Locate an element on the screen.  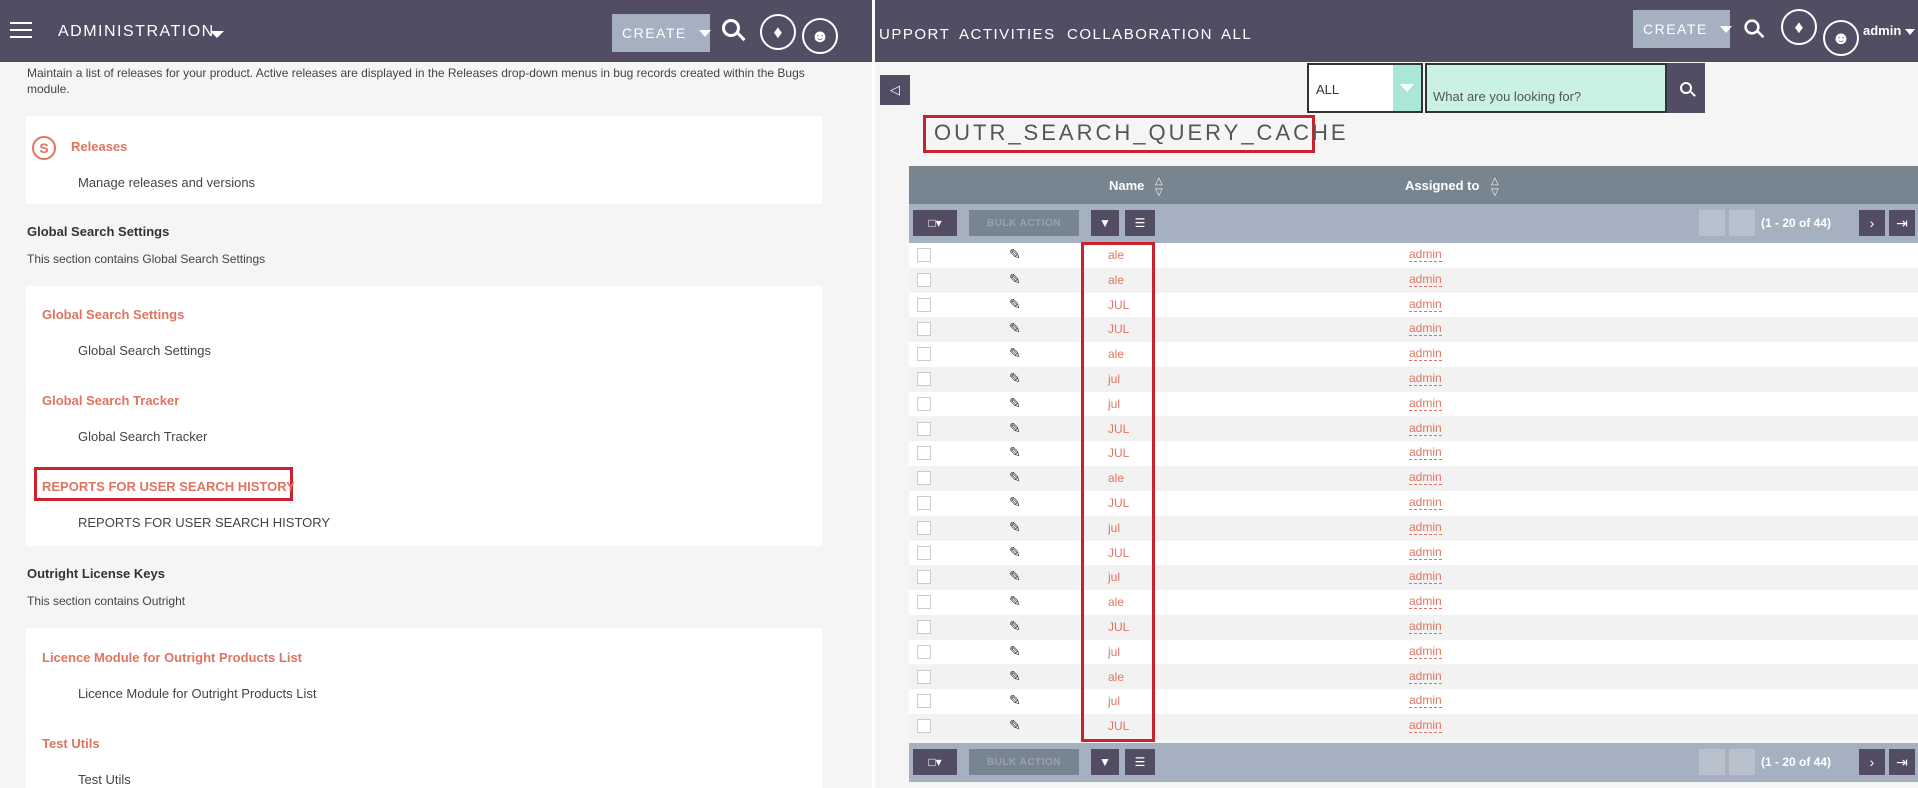
search-submit-icon is located at coordinates (1686, 88).